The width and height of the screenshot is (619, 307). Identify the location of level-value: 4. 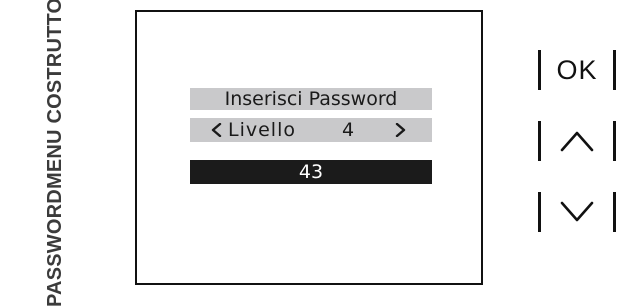
(348, 130).